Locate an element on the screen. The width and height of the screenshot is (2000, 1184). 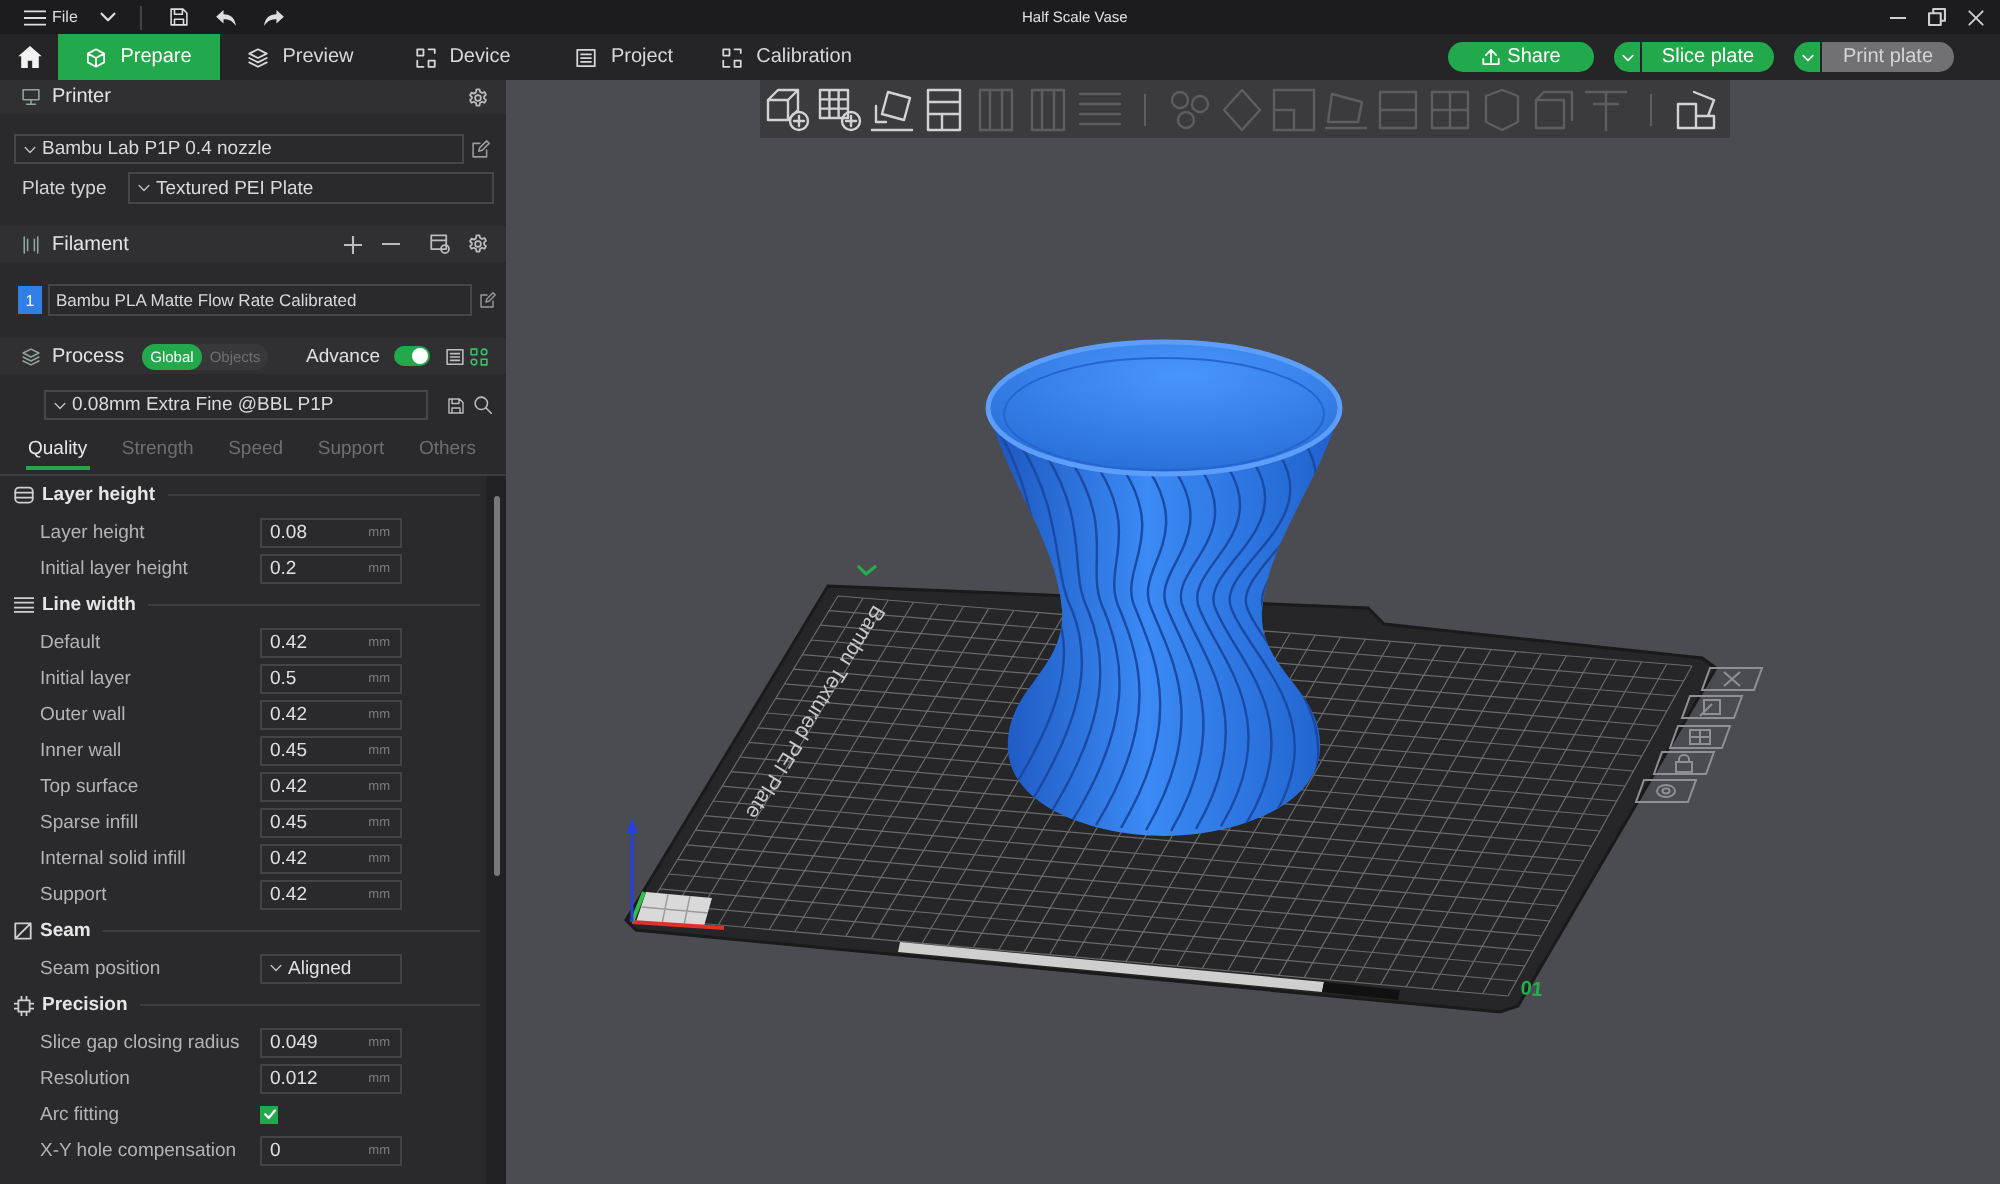
checkbox is located at coordinates (269, 1114).